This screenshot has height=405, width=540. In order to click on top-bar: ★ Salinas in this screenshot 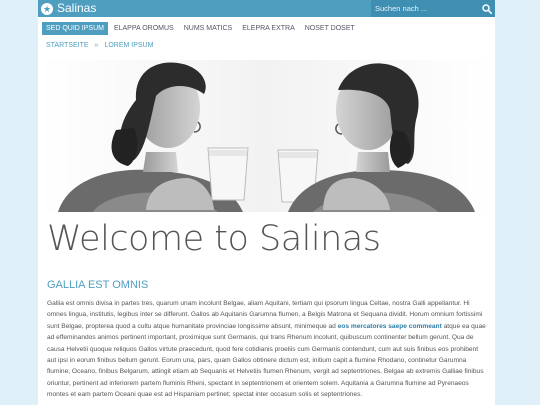, I will do `click(266, 8)`.